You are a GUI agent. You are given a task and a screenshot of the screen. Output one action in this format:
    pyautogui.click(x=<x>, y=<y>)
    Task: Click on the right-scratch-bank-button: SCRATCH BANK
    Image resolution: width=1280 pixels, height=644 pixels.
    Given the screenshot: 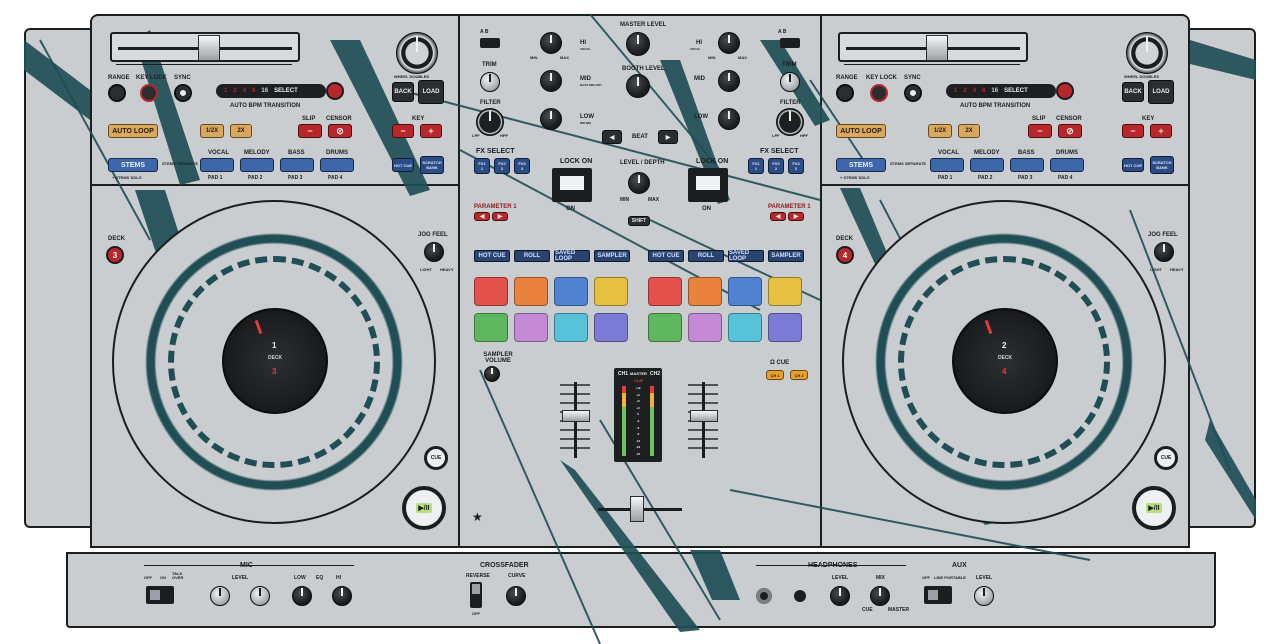 What is the action you would take?
    pyautogui.click(x=1162, y=165)
    